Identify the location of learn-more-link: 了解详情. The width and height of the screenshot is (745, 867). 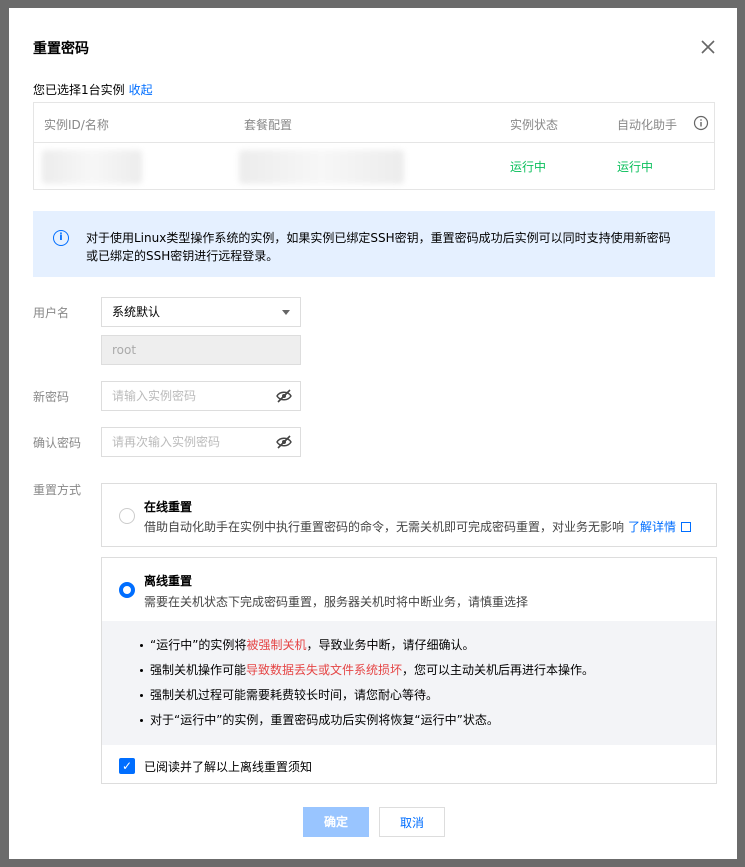
(660, 527).